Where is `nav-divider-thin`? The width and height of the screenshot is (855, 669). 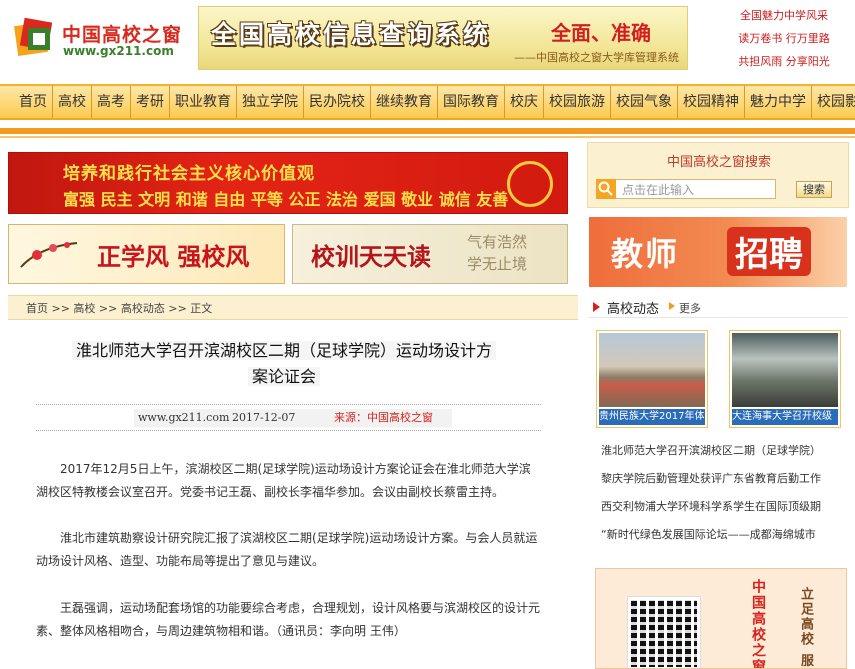
nav-divider-thin is located at coordinates (427, 137).